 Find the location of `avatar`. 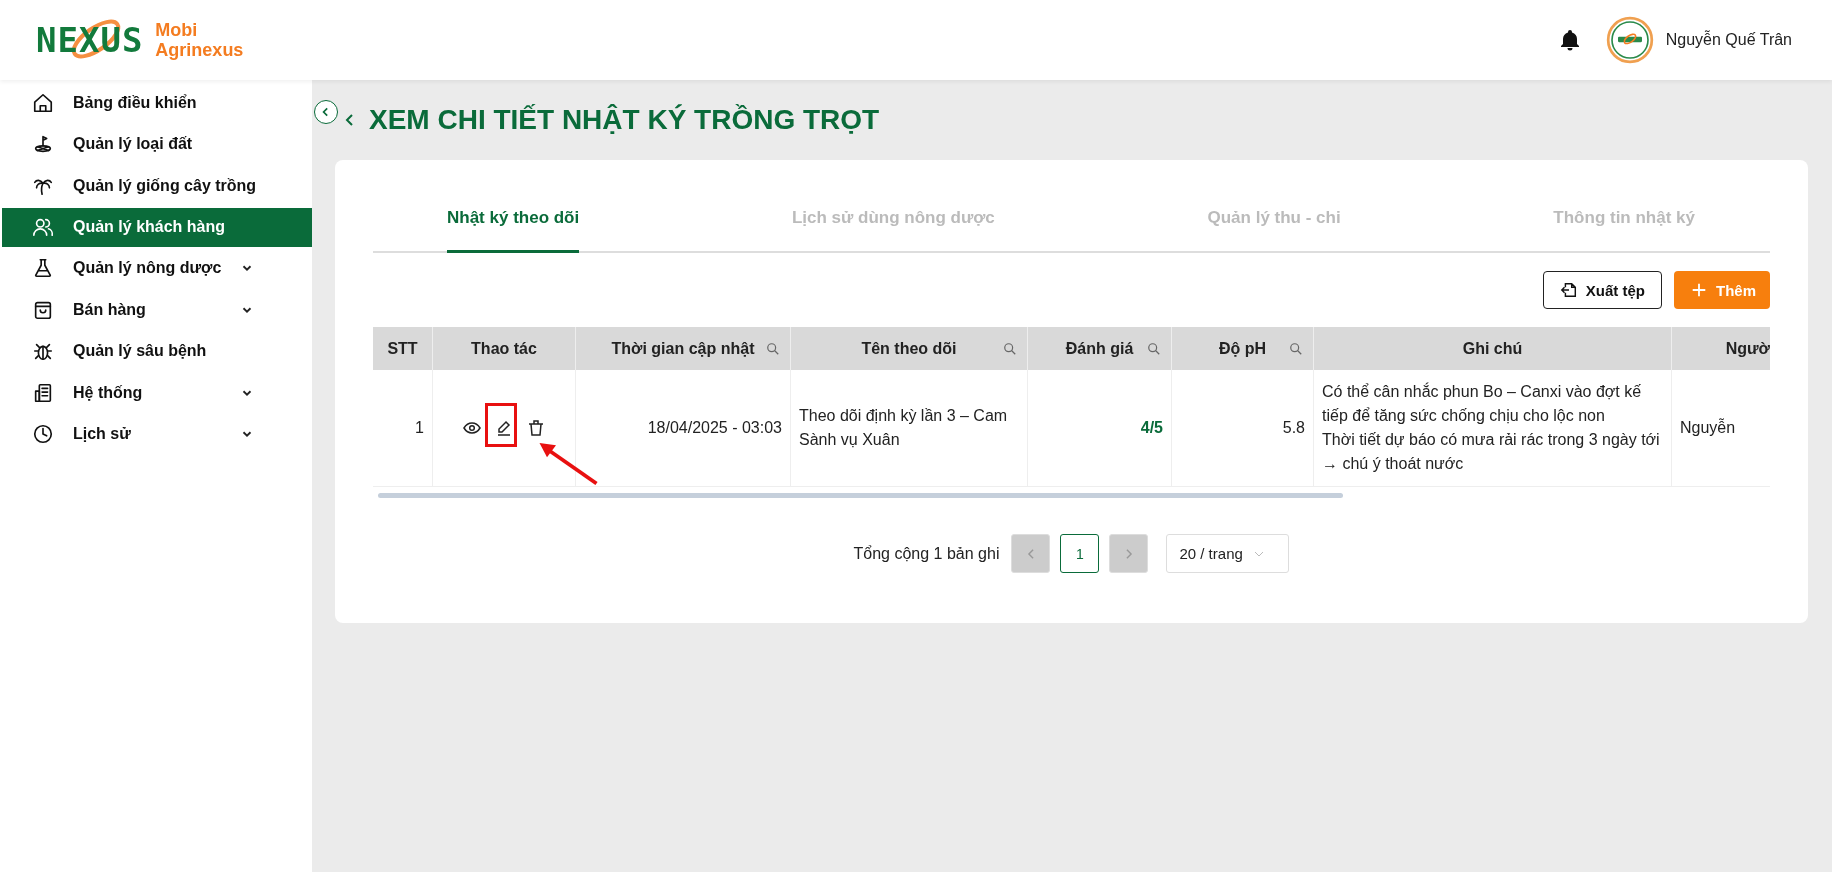

avatar is located at coordinates (1629, 40).